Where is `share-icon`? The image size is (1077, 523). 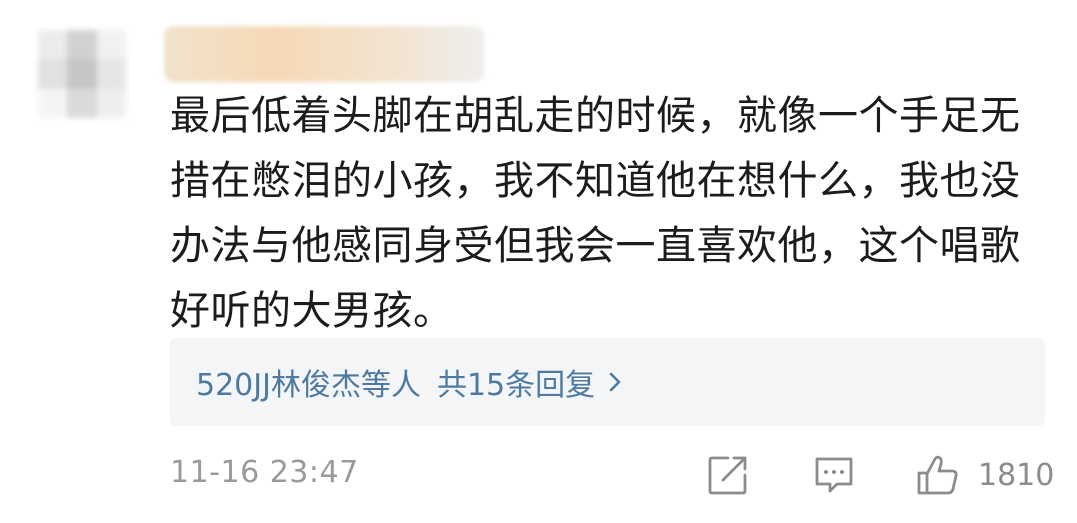
share-icon is located at coordinates (728, 475).